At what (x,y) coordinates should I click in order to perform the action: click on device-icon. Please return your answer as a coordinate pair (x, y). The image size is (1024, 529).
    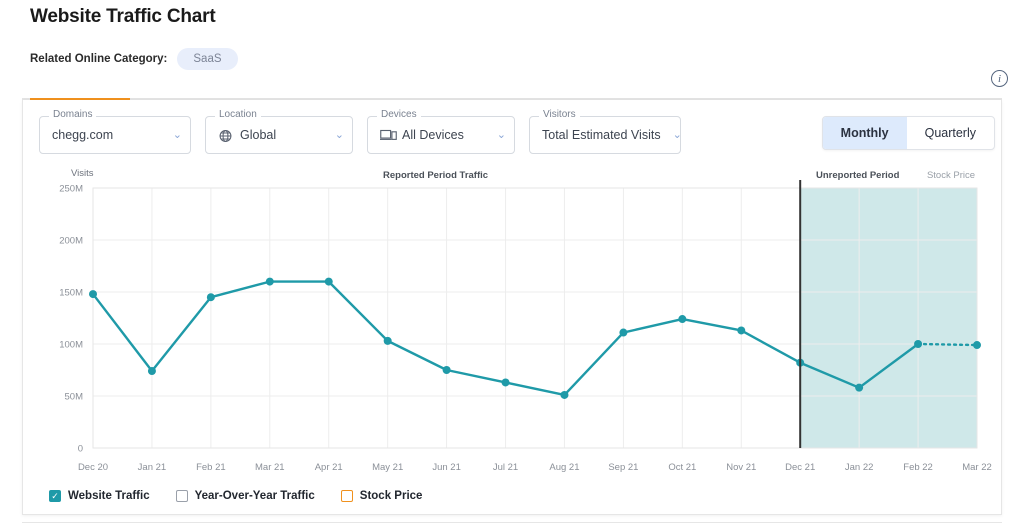
    Looking at the image, I should click on (388, 135).